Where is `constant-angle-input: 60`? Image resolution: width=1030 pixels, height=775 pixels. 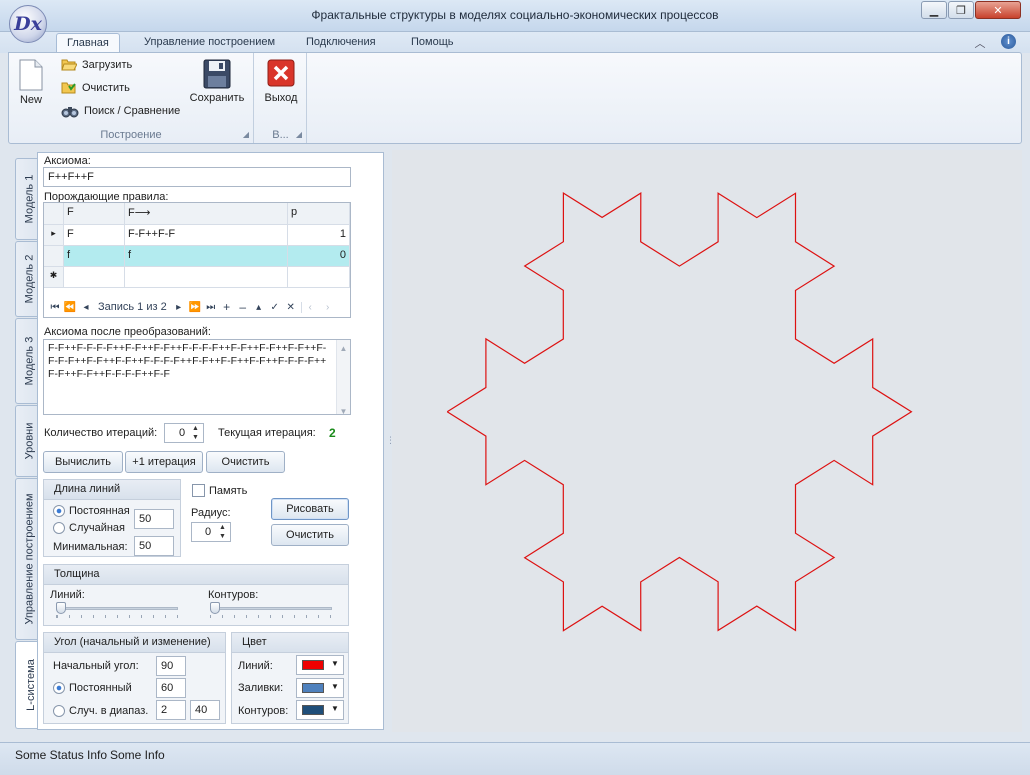
constant-angle-input: 60 is located at coordinates (171, 688).